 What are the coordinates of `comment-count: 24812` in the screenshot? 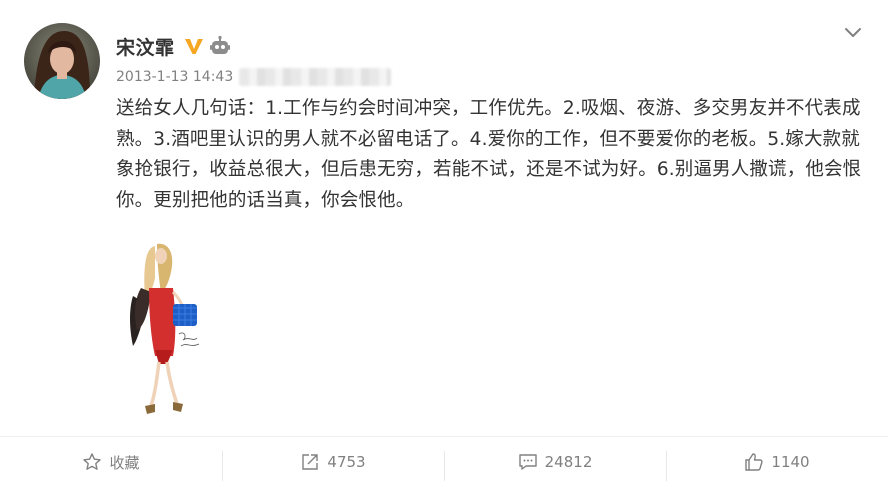 It's located at (568, 462).